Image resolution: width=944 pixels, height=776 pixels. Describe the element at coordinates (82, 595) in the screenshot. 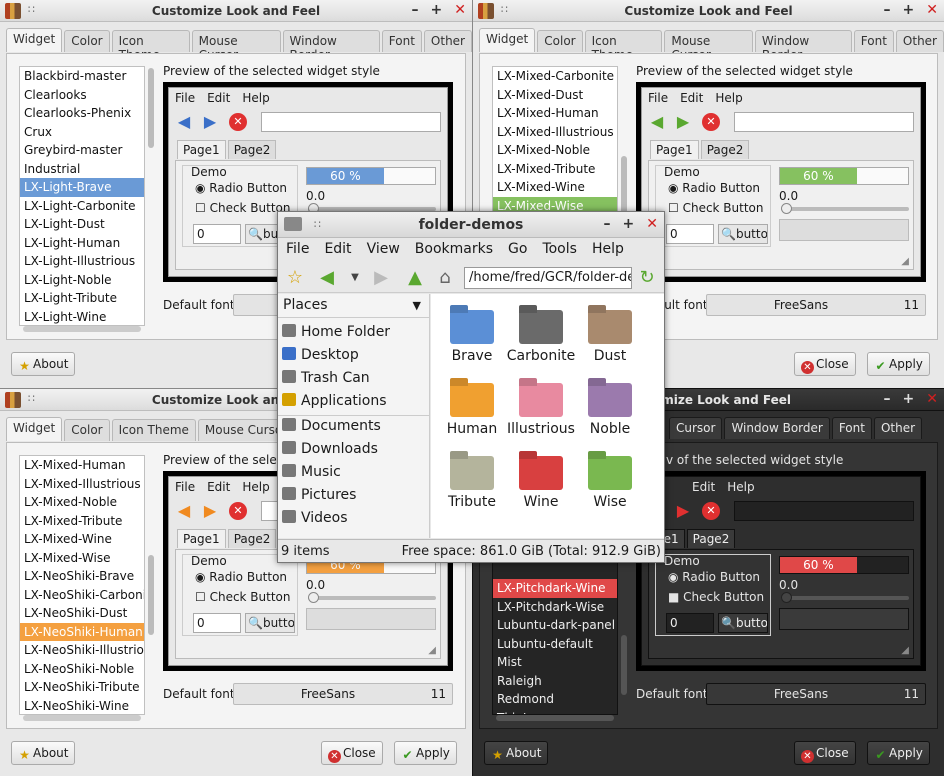

I see `list-item: LX-NeoShiki-Carbonite` at that location.